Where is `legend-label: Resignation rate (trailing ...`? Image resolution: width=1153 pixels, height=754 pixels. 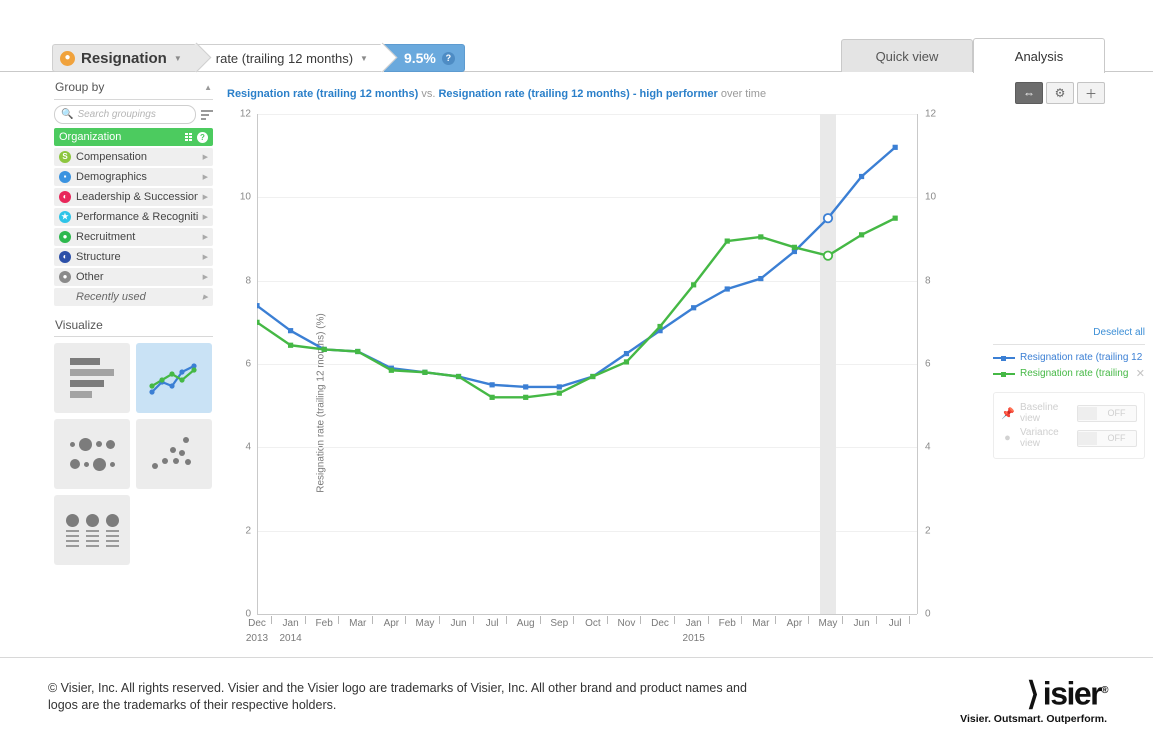
legend-label: Resignation rate (trailing ... is located at coordinates (1074, 373).